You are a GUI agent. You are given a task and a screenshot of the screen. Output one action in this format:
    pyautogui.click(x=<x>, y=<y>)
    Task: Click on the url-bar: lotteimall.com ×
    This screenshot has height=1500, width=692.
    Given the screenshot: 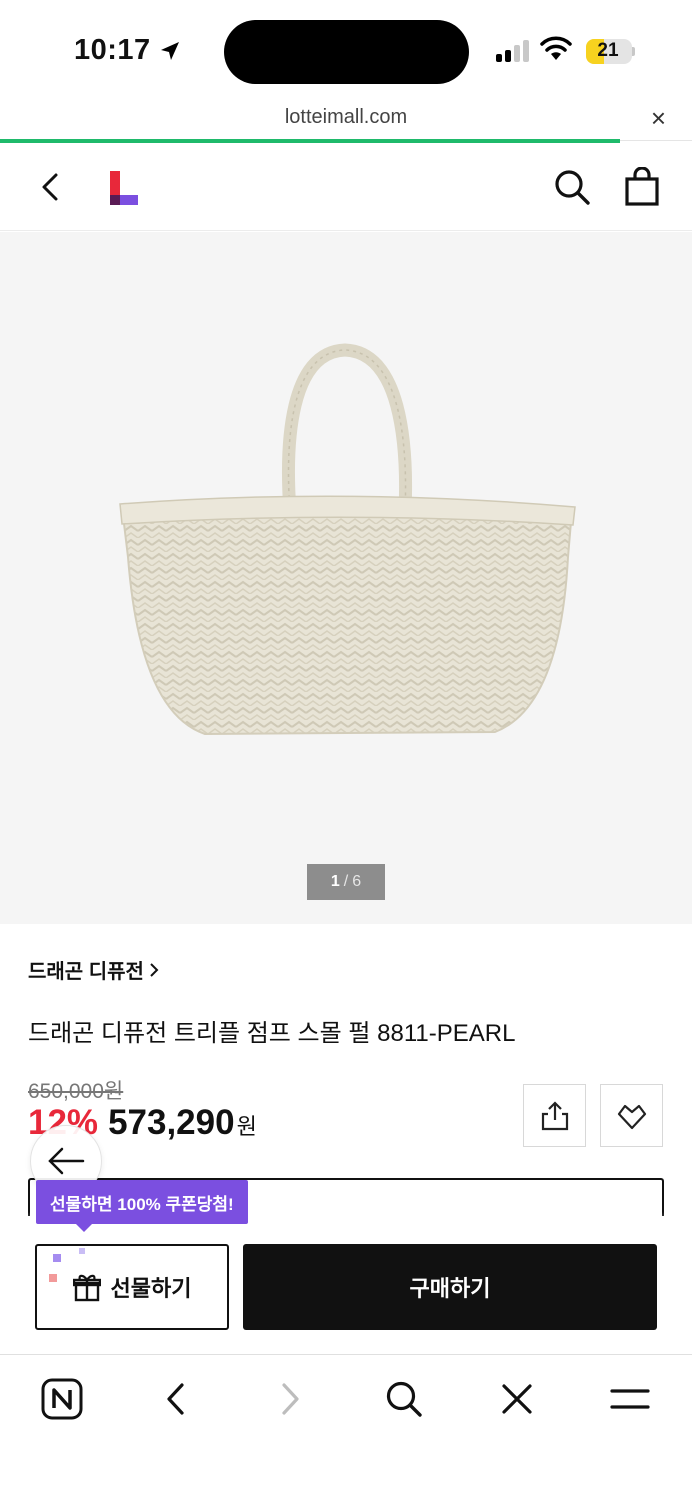 What is the action you would take?
    pyautogui.click(x=346, y=120)
    